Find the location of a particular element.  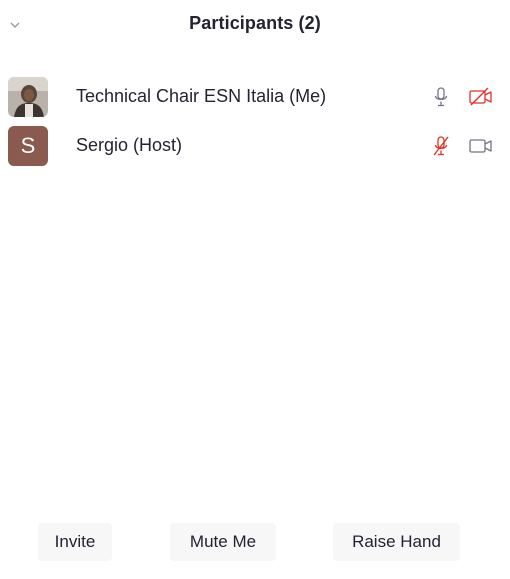

invite-button: Invite is located at coordinates (75, 542).